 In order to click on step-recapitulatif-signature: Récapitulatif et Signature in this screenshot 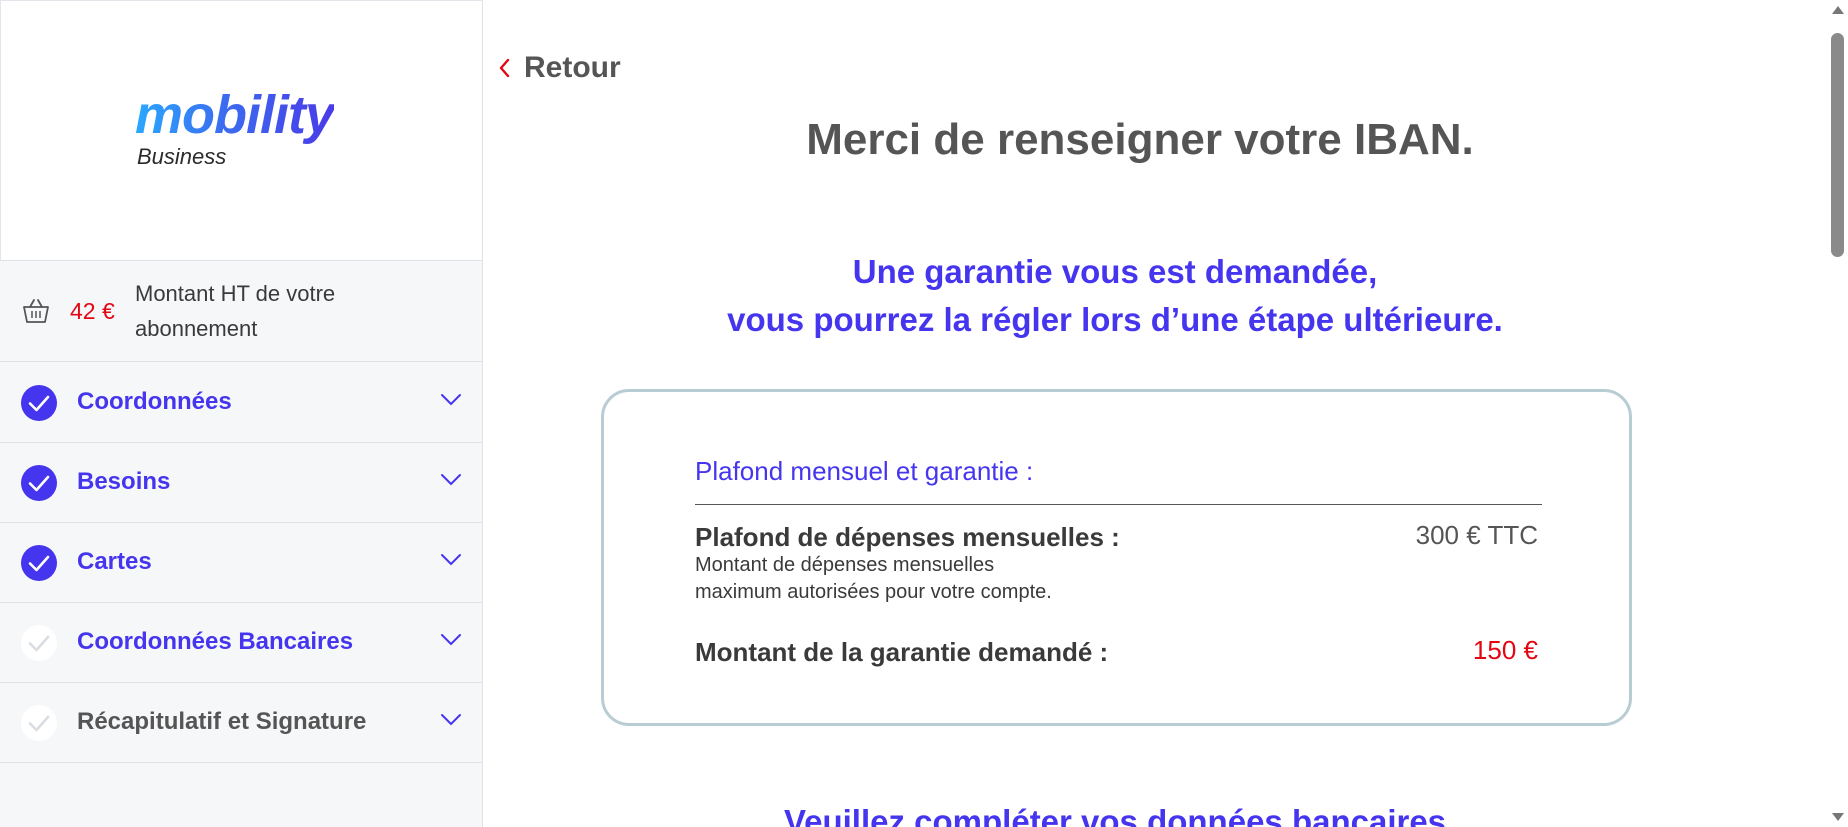, I will do `click(241, 723)`.